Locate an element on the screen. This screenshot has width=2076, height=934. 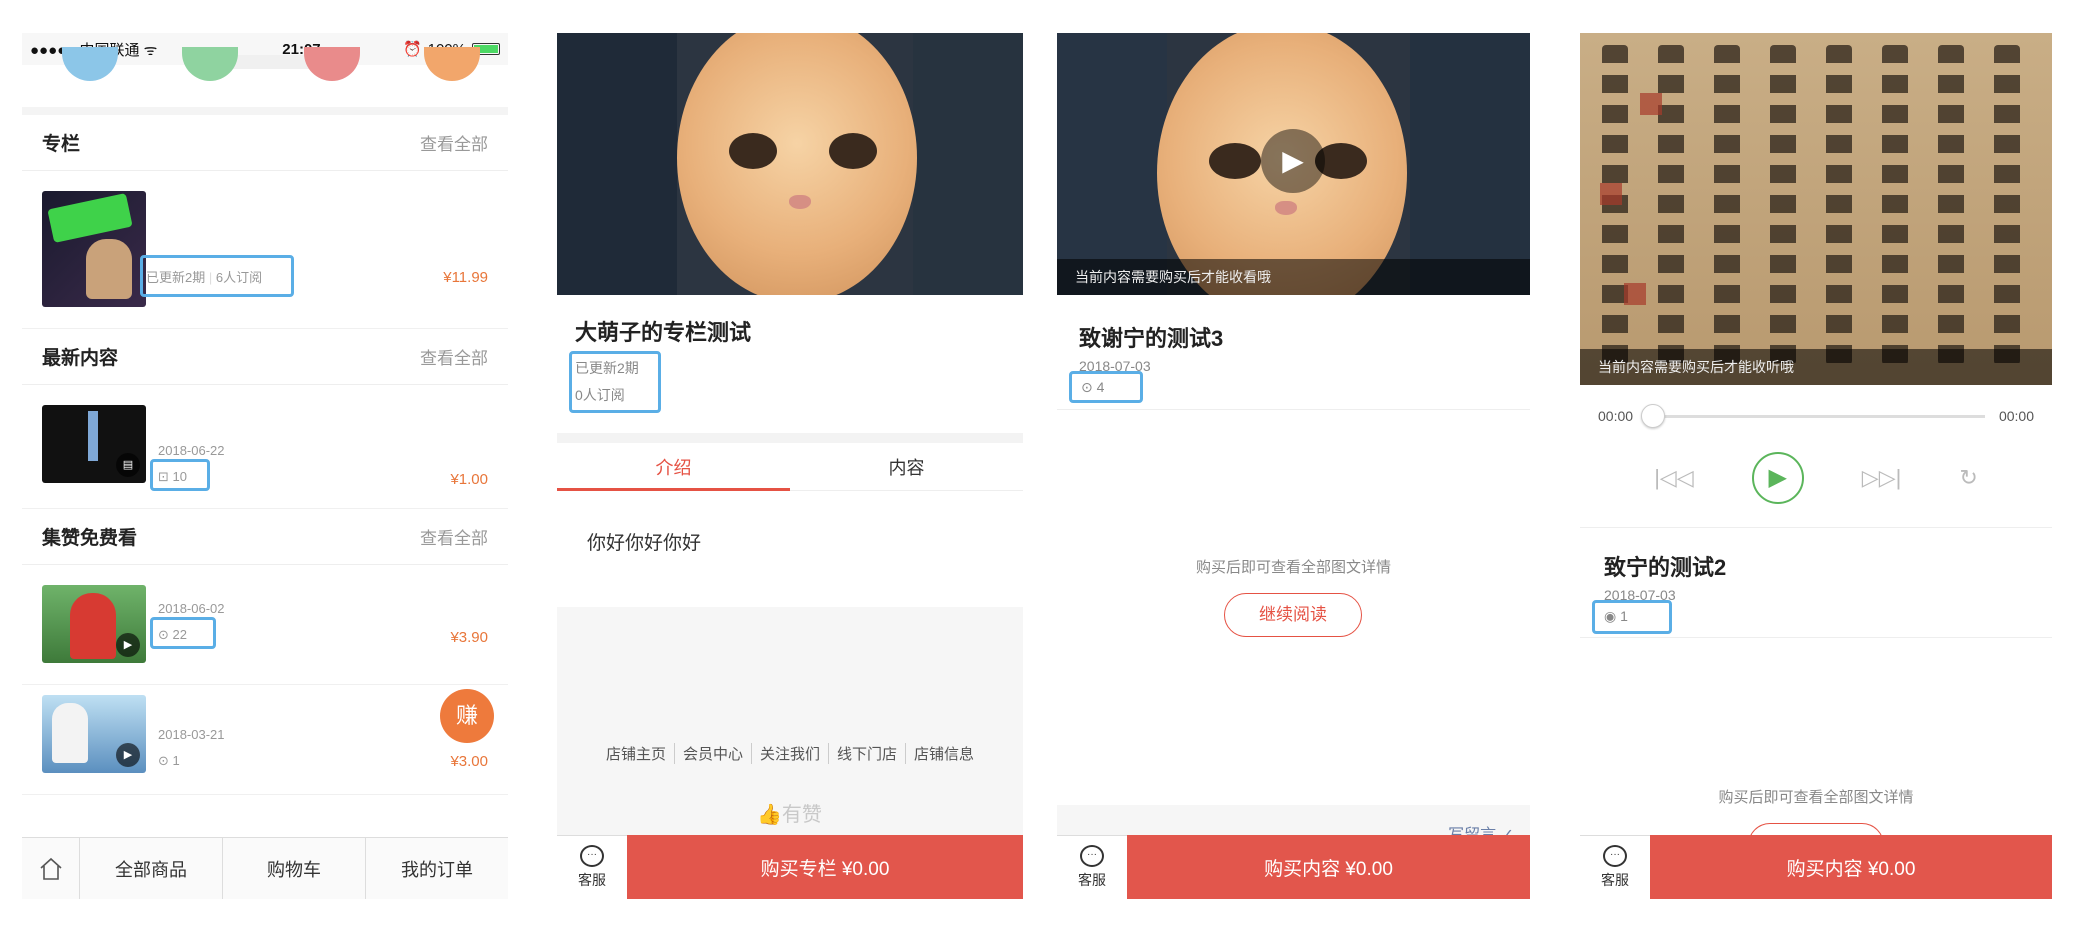
free-date: 2018-06-02 is located at coordinates (191, 608).